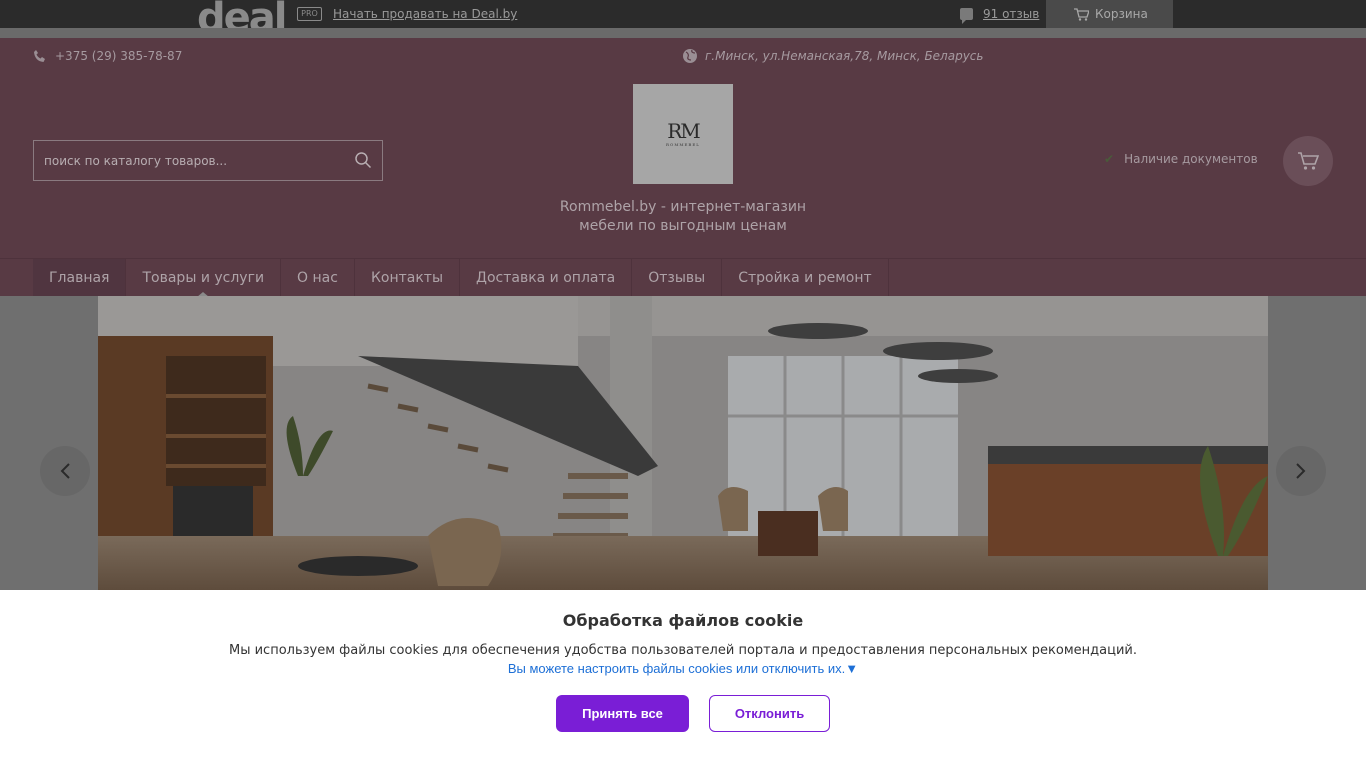 This screenshot has height=768, width=1366. Describe the element at coordinates (243, 14) in the screenshot. I see `deal-logo: deal` at that location.